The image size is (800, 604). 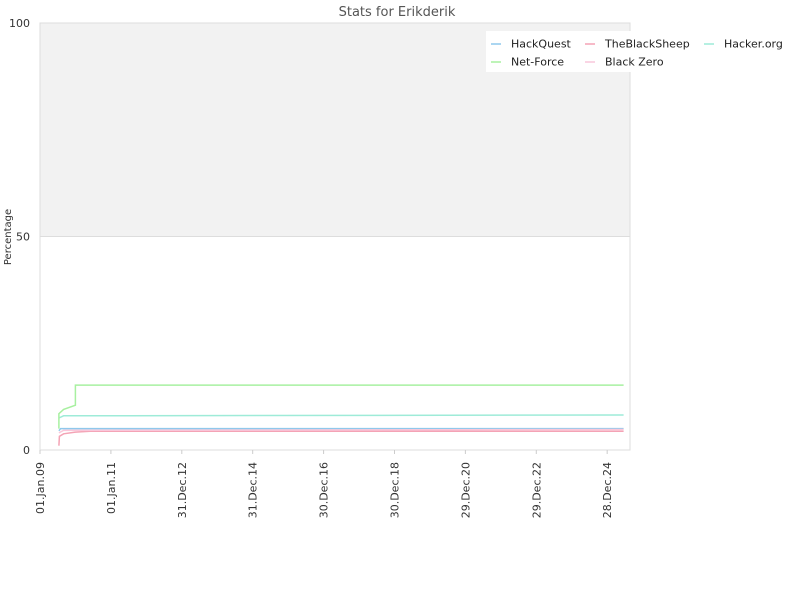 What do you see at coordinates (753, 44) in the screenshot?
I see `legend-entry: Hacker.org` at bounding box center [753, 44].